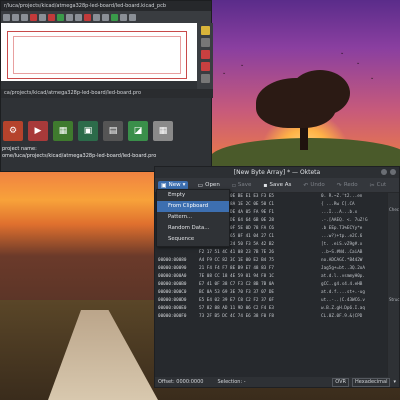 Image resolution: width=400 pixels, height=400 pixels. What do you see at coordinates (258, 309) in the screenshot?
I see `row-bytes: 57 82 88 AD 11 9D 06 C2 F4 E3` at bounding box center [258, 309].